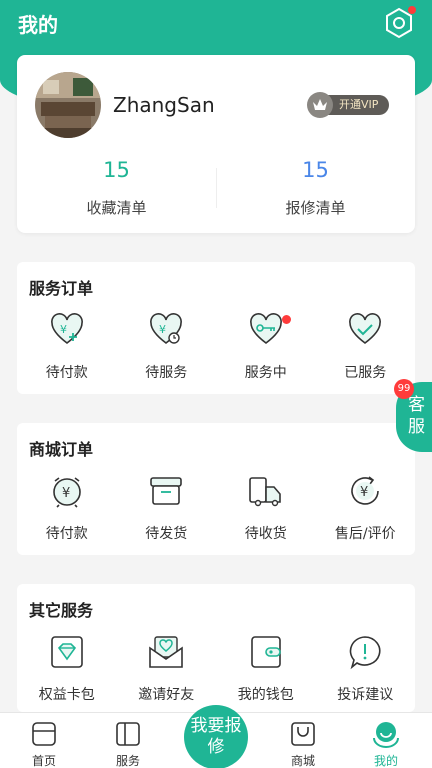 The height and width of the screenshot is (768, 432). Describe the element at coordinates (404, 389) in the screenshot. I see `unread-badge: 99` at that location.